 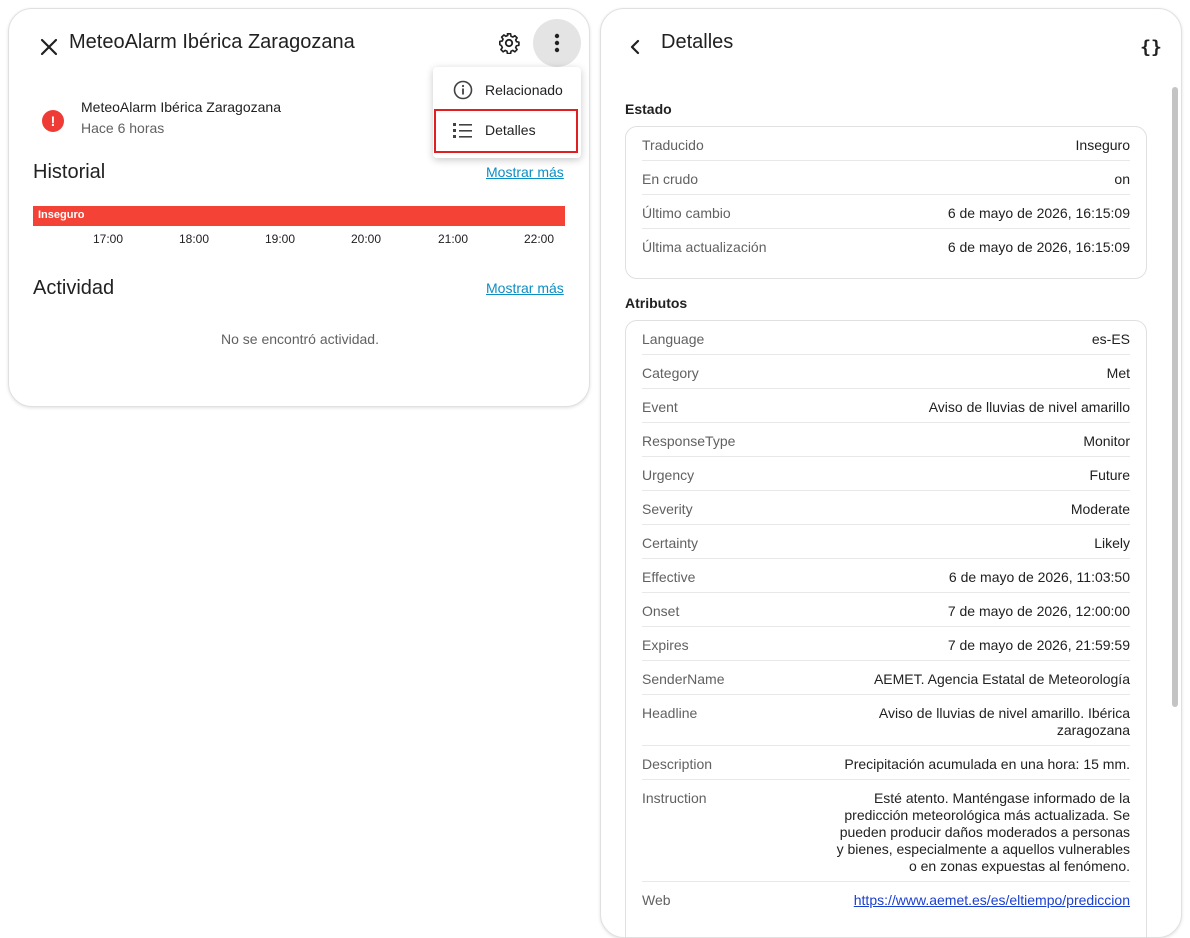 I want to click on history-show-more-link: Mostrar más, so click(x=525, y=172).